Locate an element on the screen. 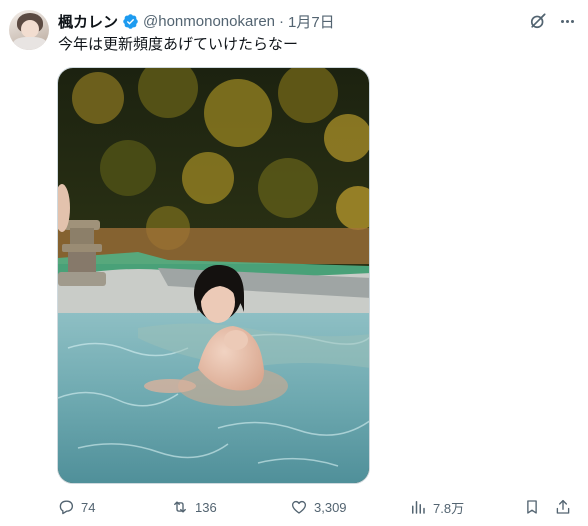 The image size is (588, 526). avatar is located at coordinates (29, 30).